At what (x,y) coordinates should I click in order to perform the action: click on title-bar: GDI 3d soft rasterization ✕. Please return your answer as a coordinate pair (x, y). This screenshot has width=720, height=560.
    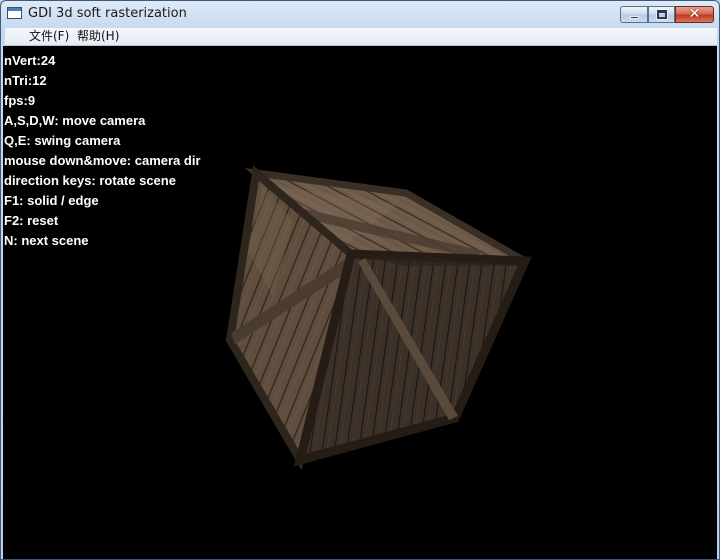
    Looking at the image, I should click on (360, 14).